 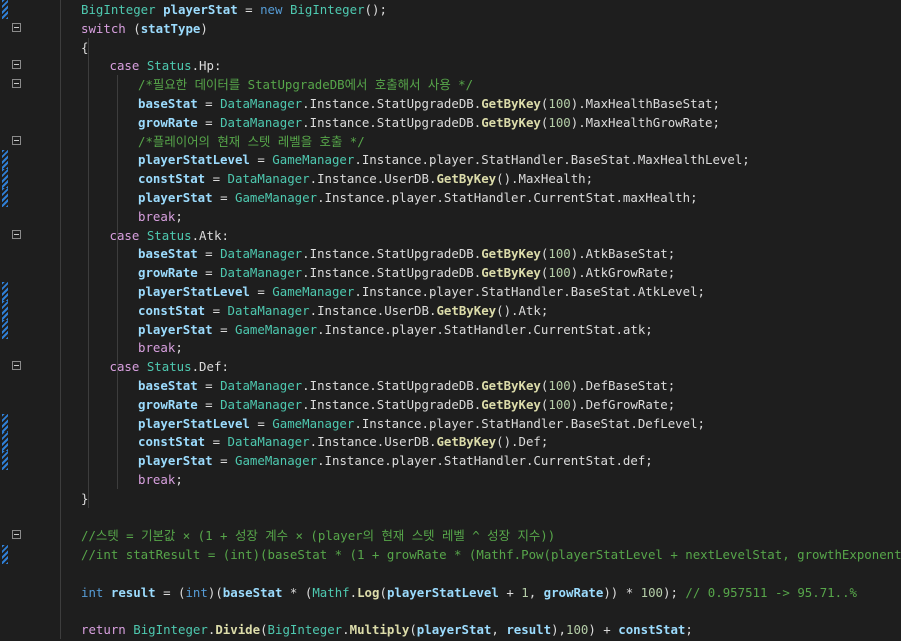 I want to click on code-token: ;, so click(x=689, y=630).